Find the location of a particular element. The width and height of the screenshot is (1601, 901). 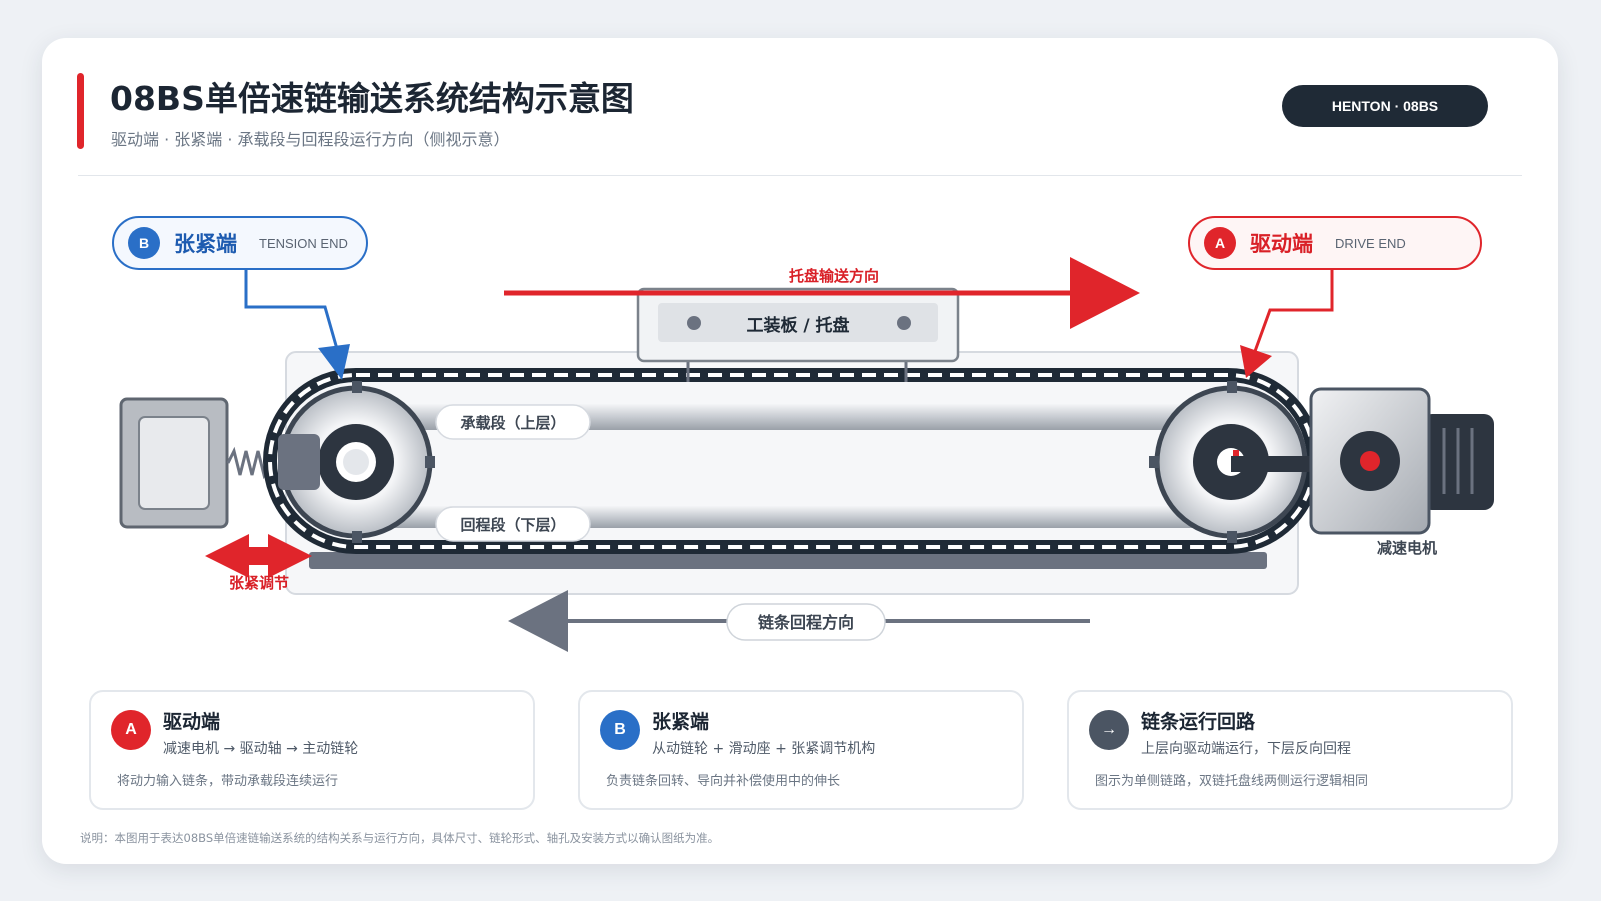

info-card-title: 驱动端 is located at coordinates (192, 722).